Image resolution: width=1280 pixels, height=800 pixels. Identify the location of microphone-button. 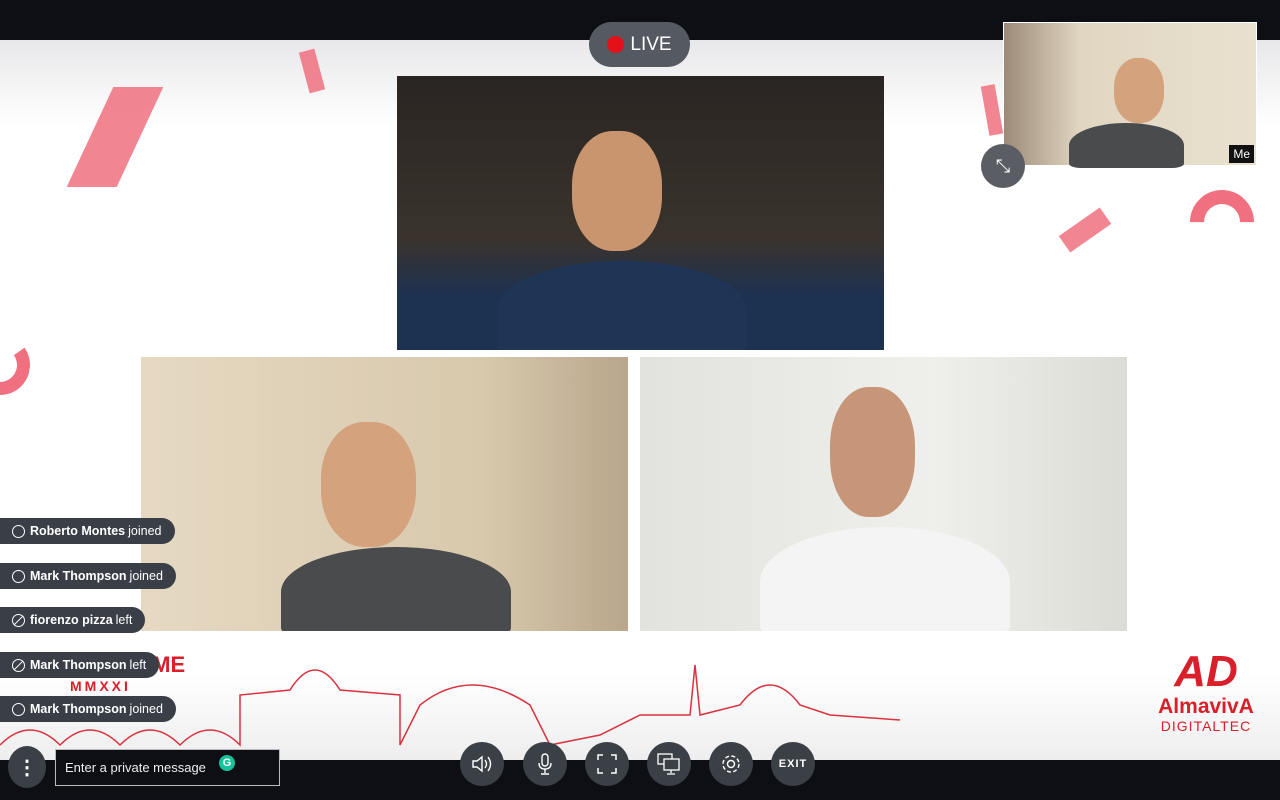
(545, 764).